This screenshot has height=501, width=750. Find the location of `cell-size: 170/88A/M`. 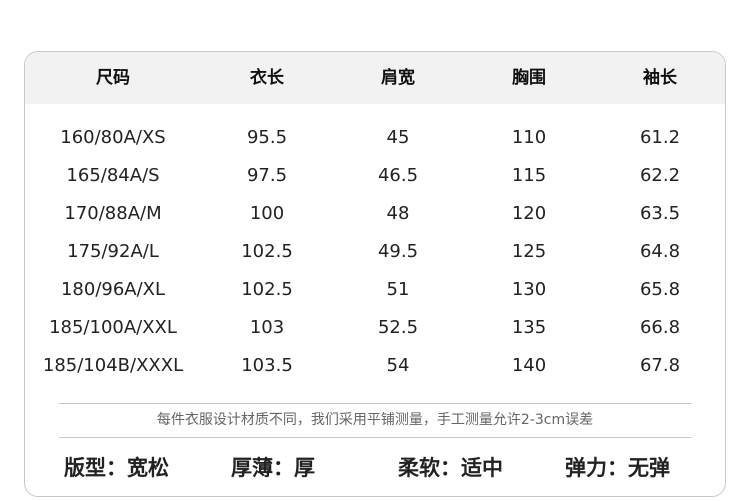

cell-size: 170/88A/M is located at coordinates (113, 213).